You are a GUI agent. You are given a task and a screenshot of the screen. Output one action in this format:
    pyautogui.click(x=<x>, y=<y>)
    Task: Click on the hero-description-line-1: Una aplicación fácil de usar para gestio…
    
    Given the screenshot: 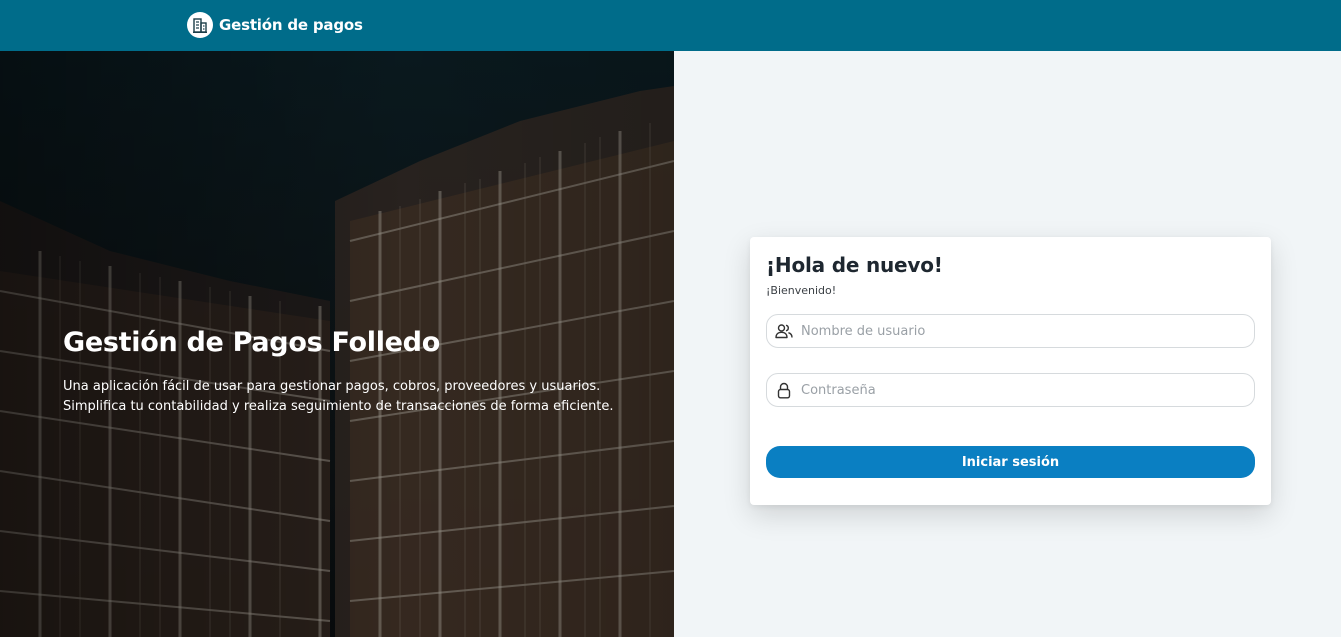 What is the action you would take?
    pyautogui.click(x=332, y=386)
    